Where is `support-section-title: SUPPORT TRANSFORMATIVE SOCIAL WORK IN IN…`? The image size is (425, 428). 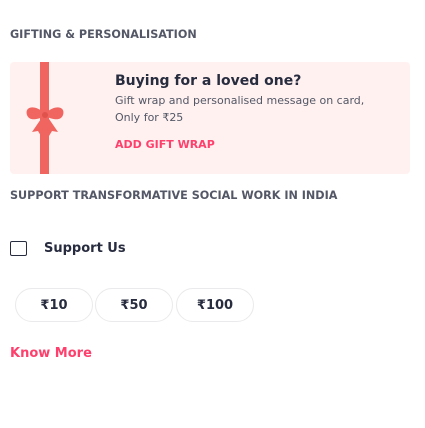 support-section-title: SUPPORT TRANSFORMATIVE SOCIAL WORK IN IN… is located at coordinates (174, 195).